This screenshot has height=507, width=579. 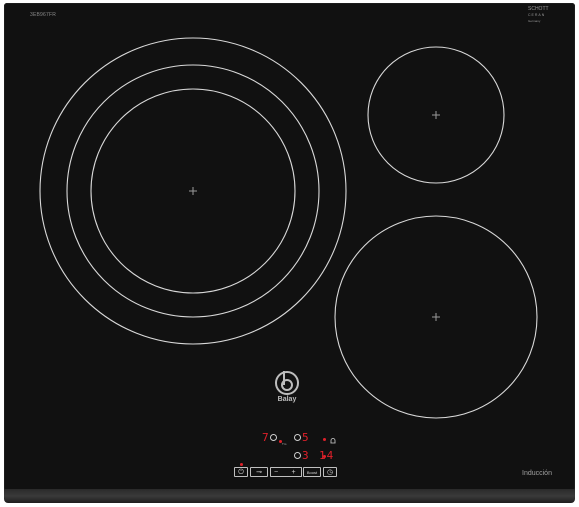 I want to click on timer-display: 7, so click(x=266, y=437).